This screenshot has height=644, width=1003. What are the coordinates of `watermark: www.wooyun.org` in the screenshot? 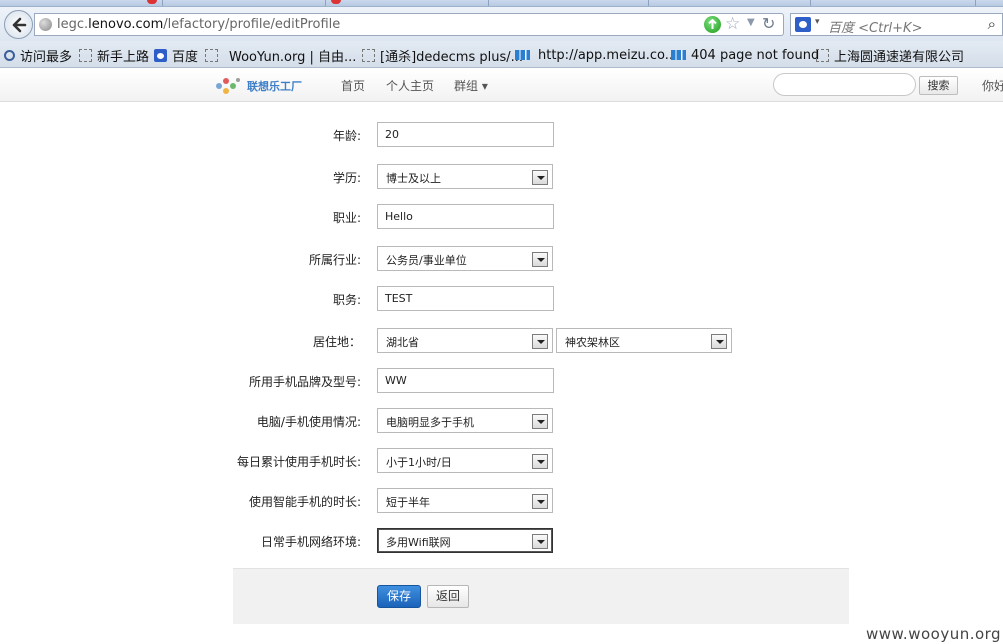 It's located at (934, 634).